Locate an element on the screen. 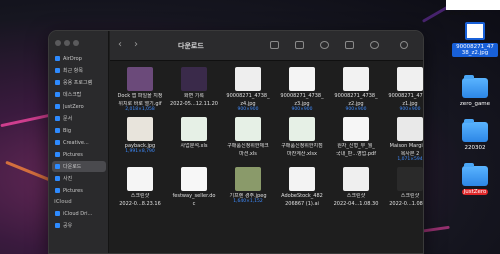  action-icon is located at coordinates (374, 45).